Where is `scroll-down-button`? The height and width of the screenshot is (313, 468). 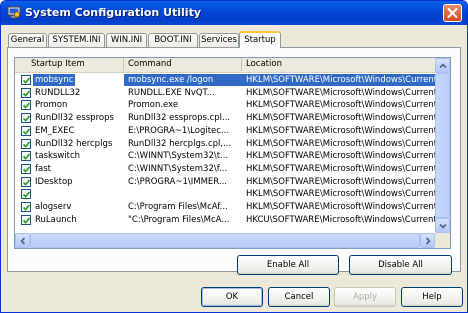 scroll-down-button is located at coordinates (442, 225).